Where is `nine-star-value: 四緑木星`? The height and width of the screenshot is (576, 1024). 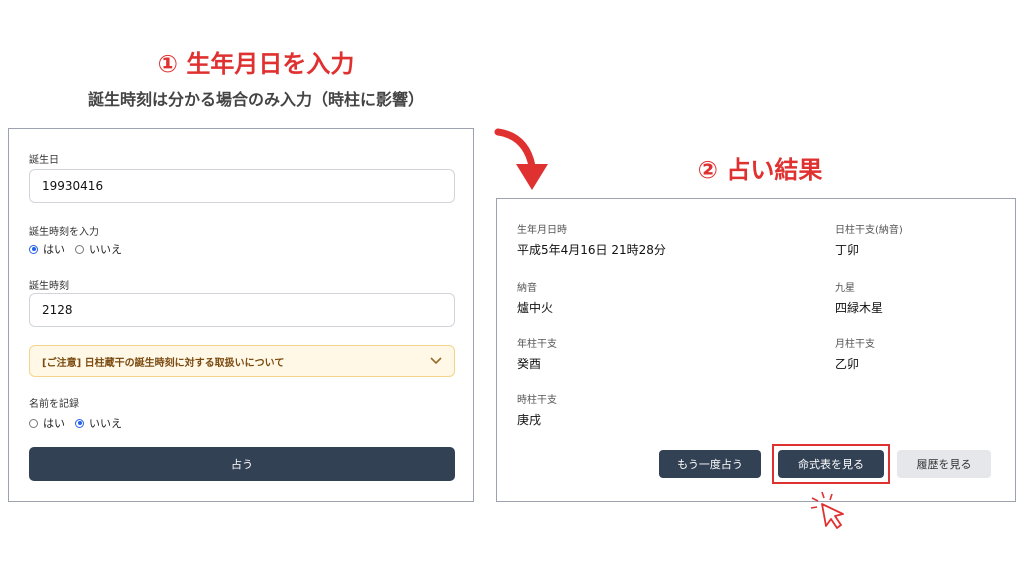 nine-star-value: 四緑木星 is located at coordinates (859, 308).